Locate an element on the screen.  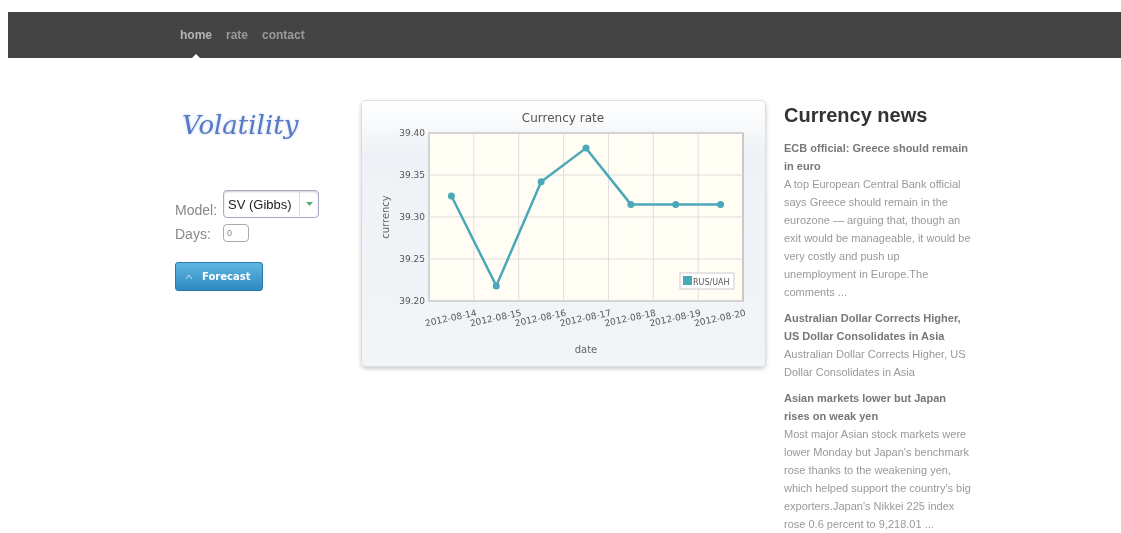
nav-link: rate is located at coordinates (237, 35).